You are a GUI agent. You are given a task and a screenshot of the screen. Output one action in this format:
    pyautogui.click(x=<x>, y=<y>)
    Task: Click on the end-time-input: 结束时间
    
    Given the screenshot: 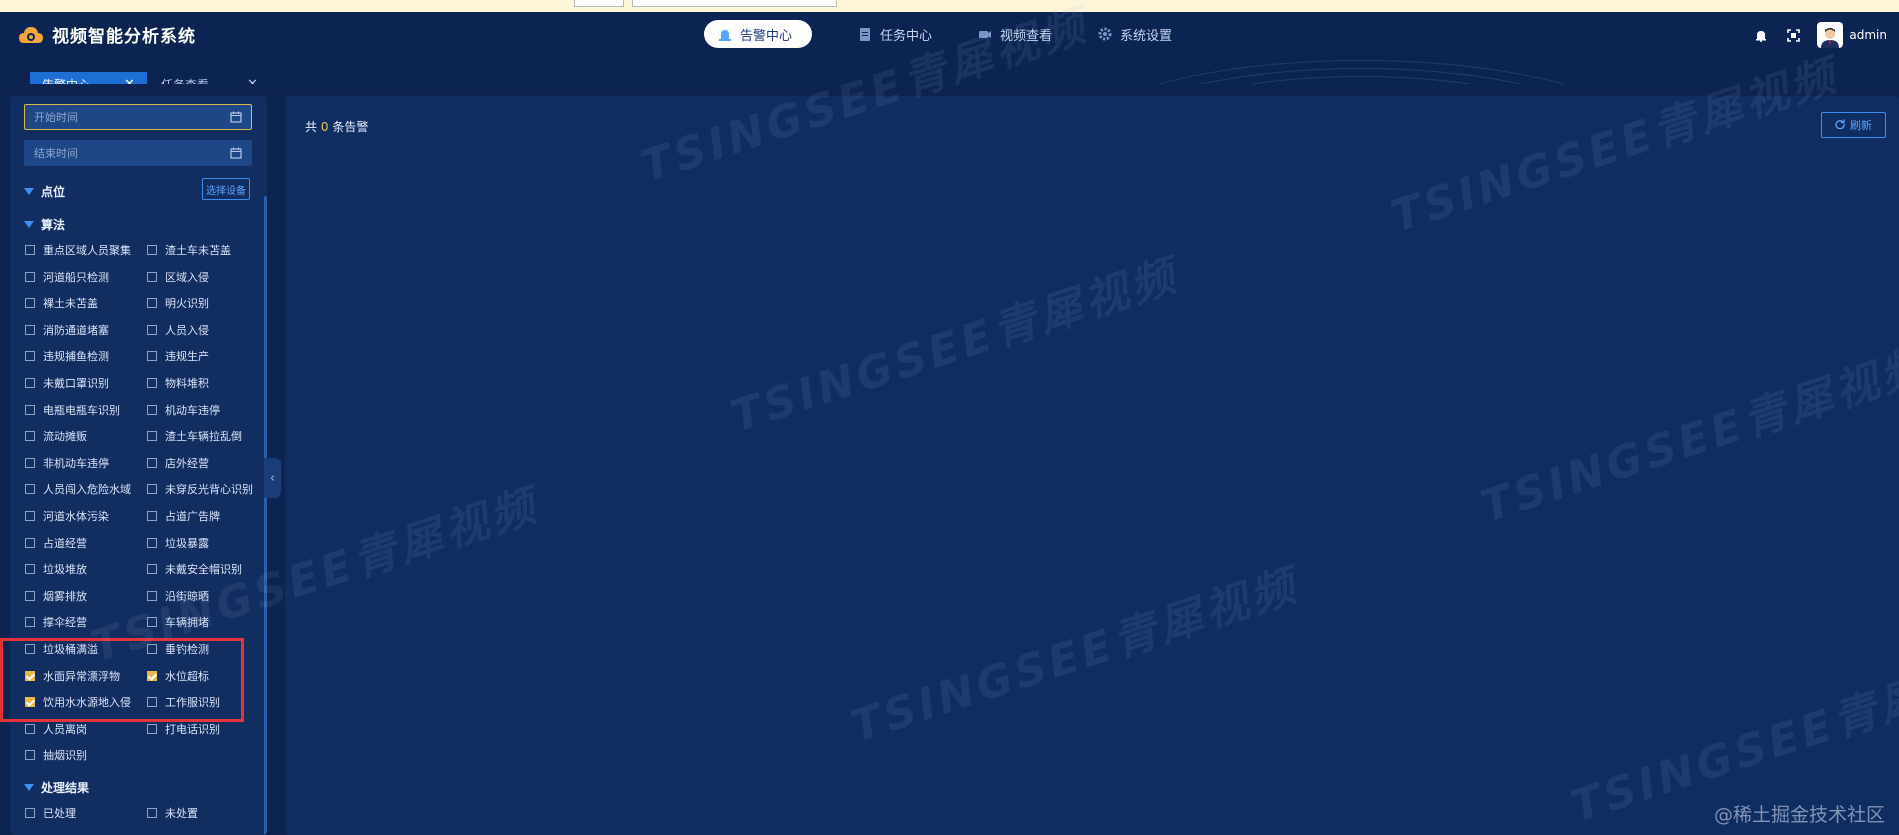 What is the action you would take?
    pyautogui.click(x=138, y=153)
    